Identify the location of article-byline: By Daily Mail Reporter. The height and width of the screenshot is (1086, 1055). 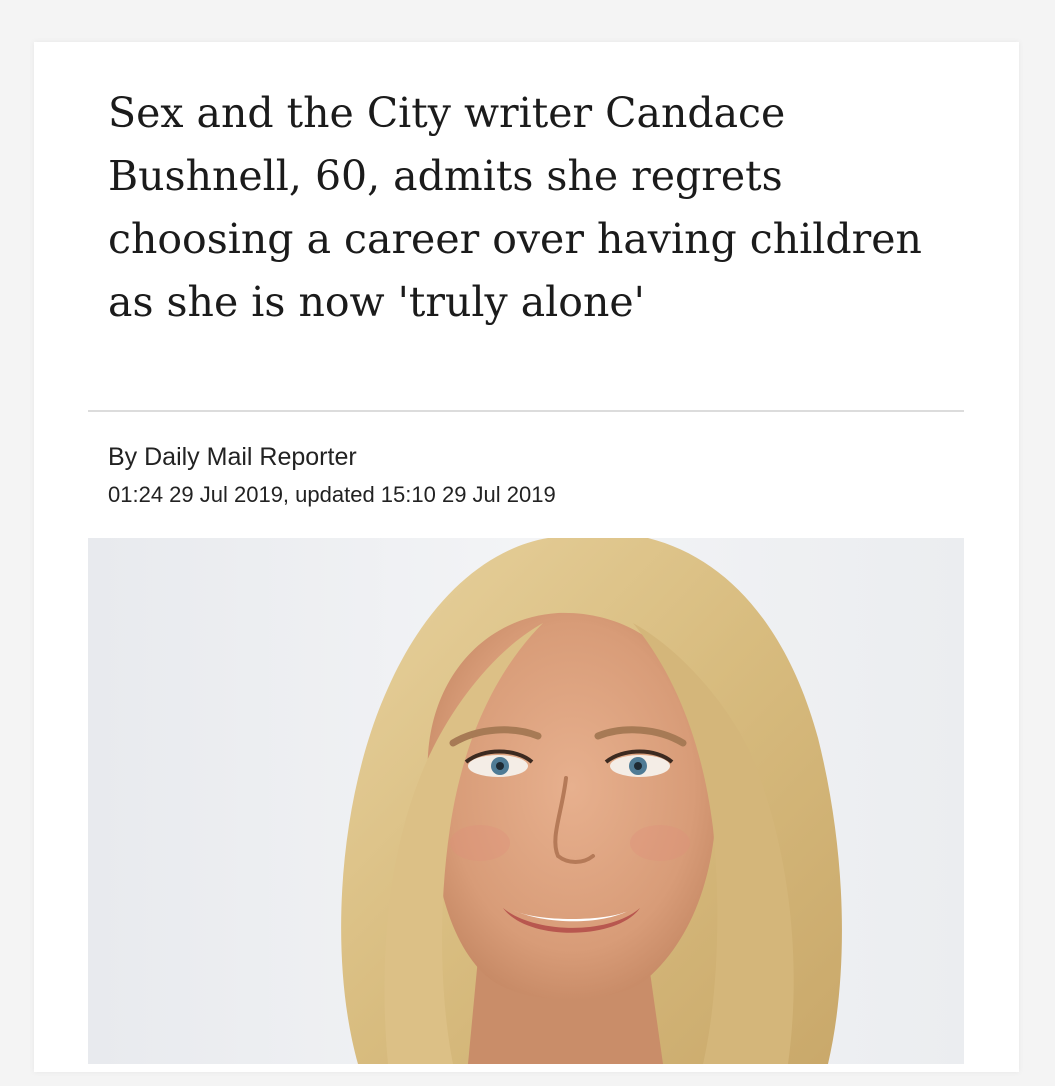
(232, 457).